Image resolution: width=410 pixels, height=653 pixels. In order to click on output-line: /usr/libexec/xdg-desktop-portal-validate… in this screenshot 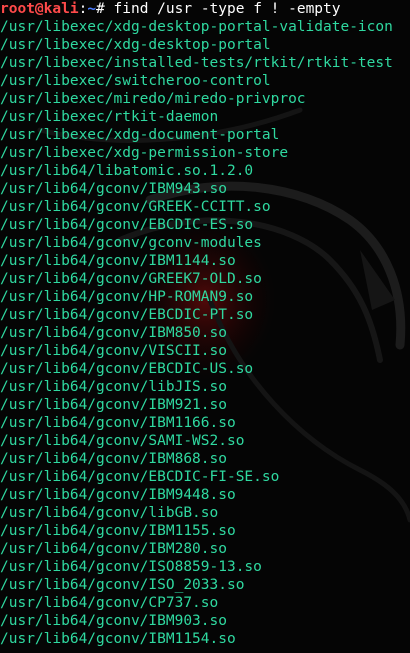, I will do `click(196, 27)`.